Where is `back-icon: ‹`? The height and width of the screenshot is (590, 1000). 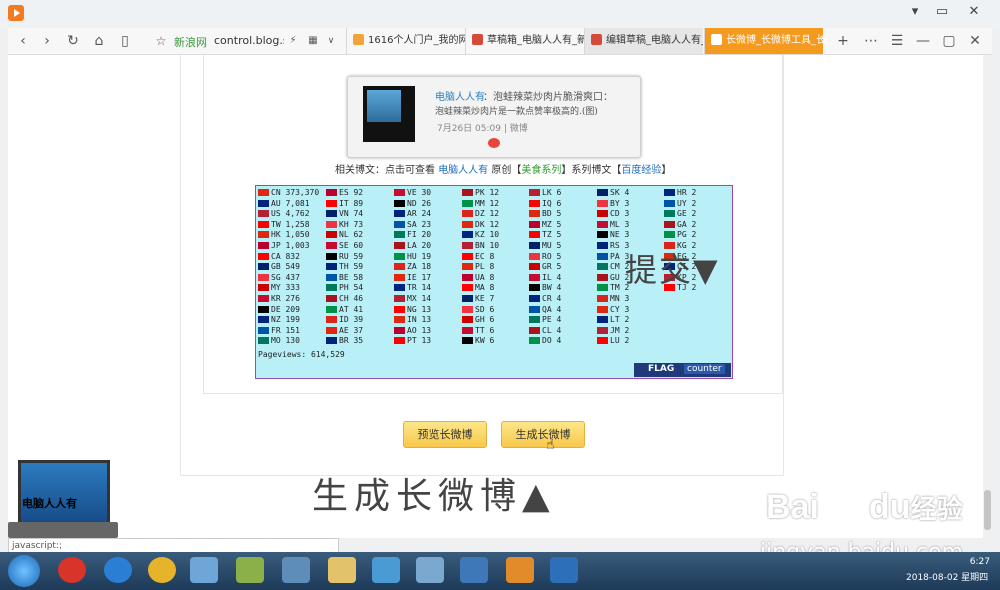 back-icon: ‹ is located at coordinates (23, 41).